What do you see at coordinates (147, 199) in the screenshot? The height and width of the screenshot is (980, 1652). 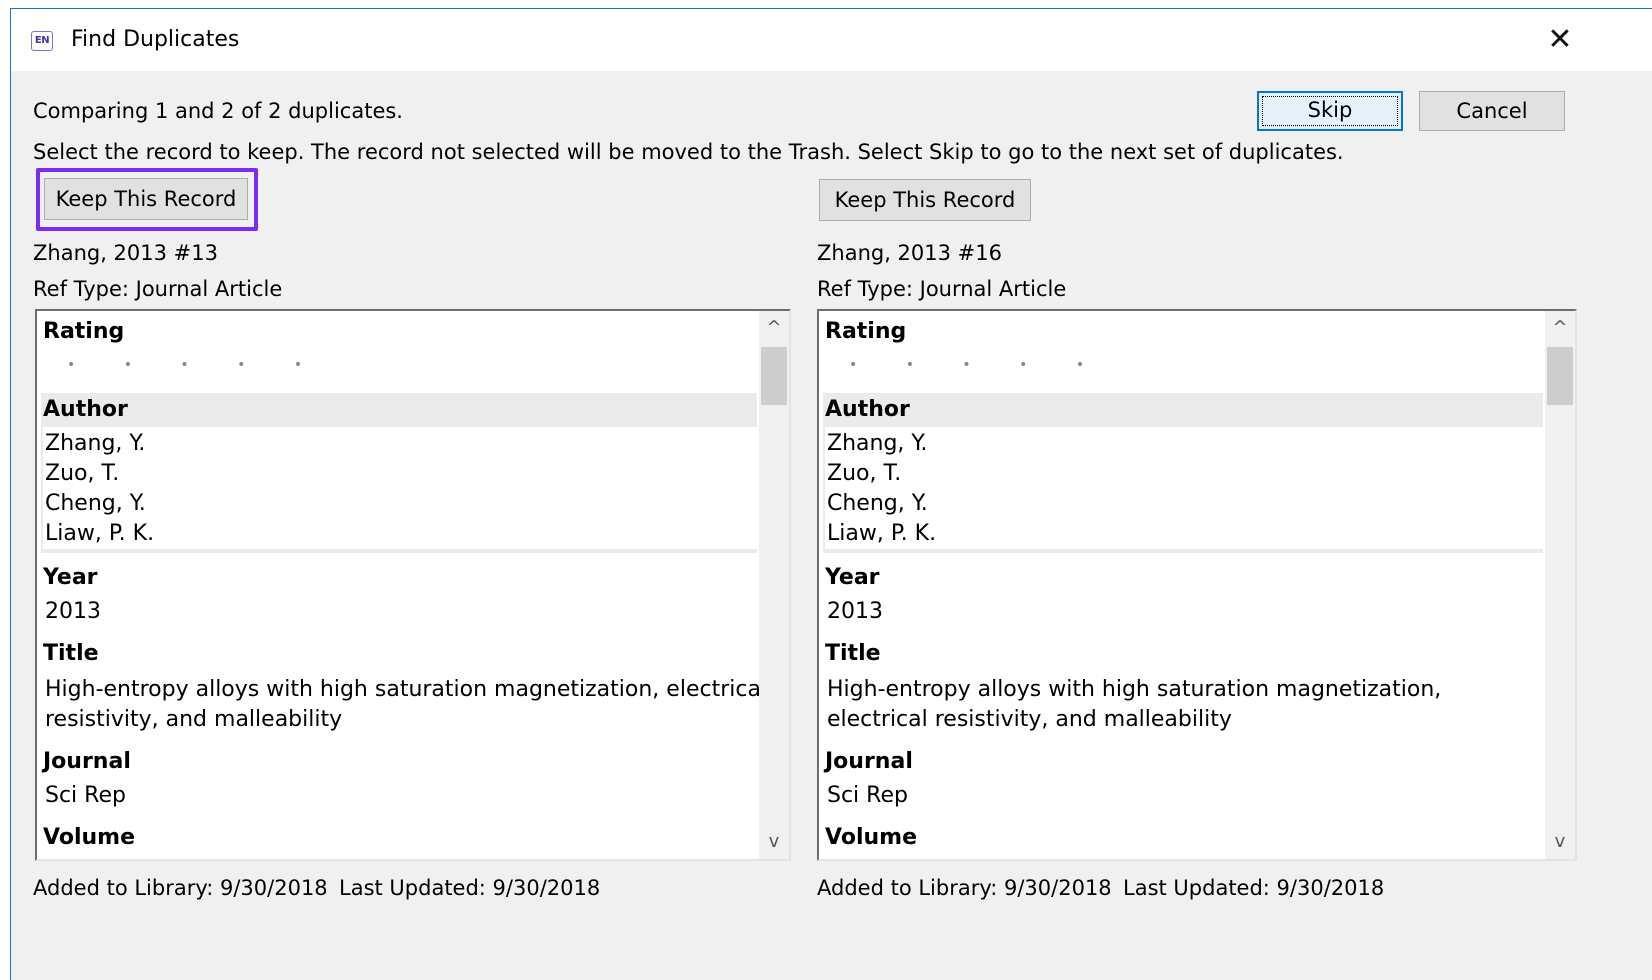 I see `highlight-box` at bounding box center [147, 199].